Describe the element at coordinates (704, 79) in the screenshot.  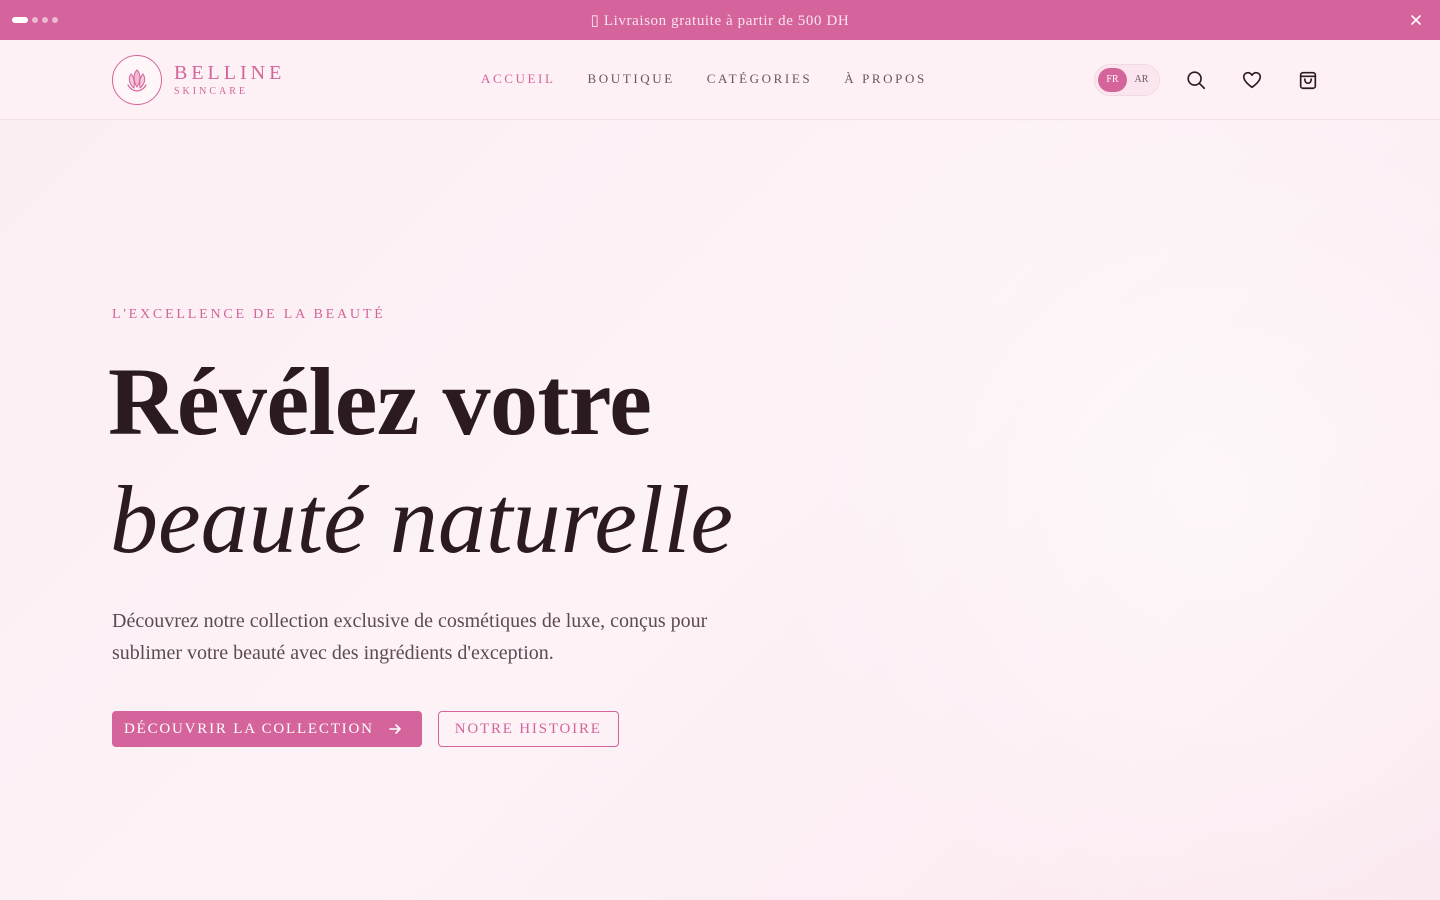
I see `main-nav: ACCUEIL BOUTIQUE CATÉGORIES À PROPOS` at that location.